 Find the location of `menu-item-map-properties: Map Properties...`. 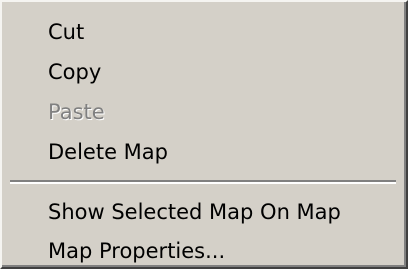

menu-item-map-properties: Map Properties... is located at coordinates (202, 251).